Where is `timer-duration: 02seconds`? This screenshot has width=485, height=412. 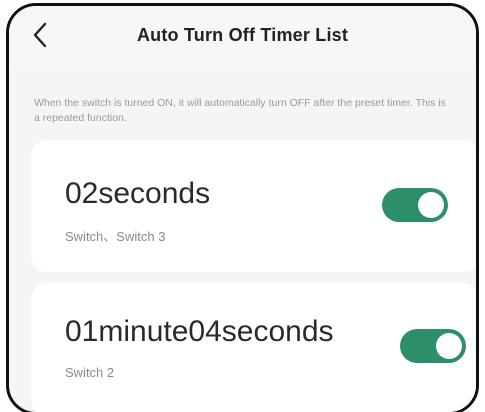
timer-duration: 02seconds is located at coordinates (138, 193).